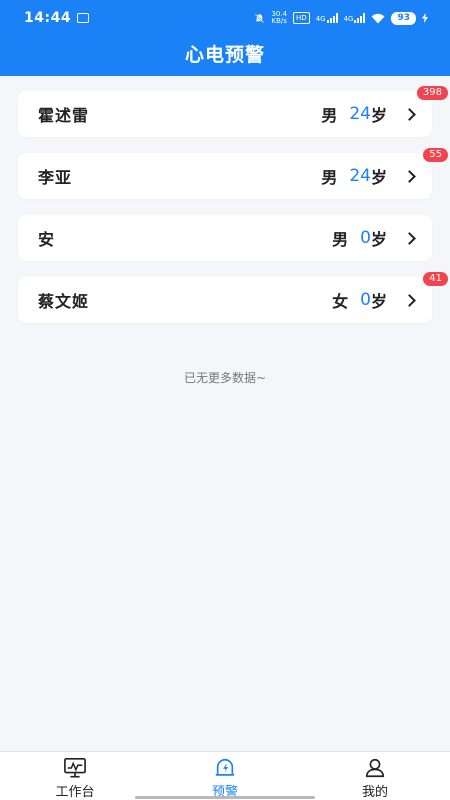 The height and width of the screenshot is (800, 450). Describe the element at coordinates (64, 301) in the screenshot. I see `patient-name: 蔡文姬` at that location.